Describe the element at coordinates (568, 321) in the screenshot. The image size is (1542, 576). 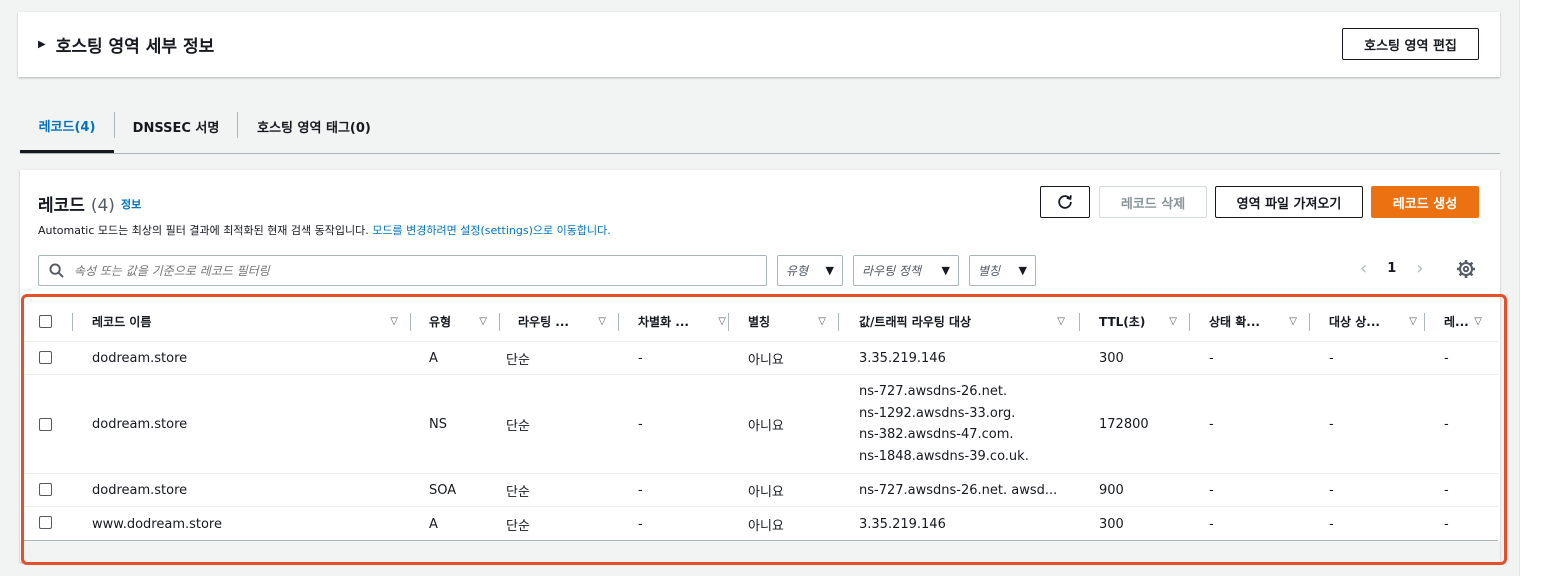
I see `column-header-routing: 라우팅 ... ▽` at that location.